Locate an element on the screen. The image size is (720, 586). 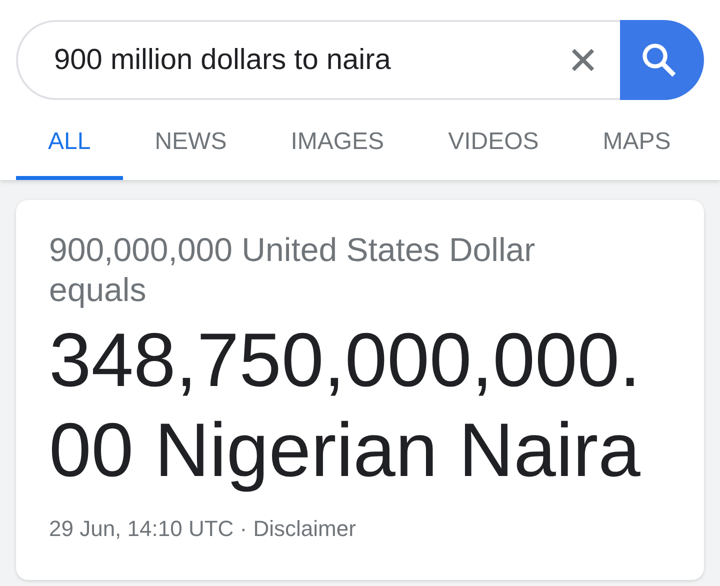
search-icon is located at coordinates (659, 60).